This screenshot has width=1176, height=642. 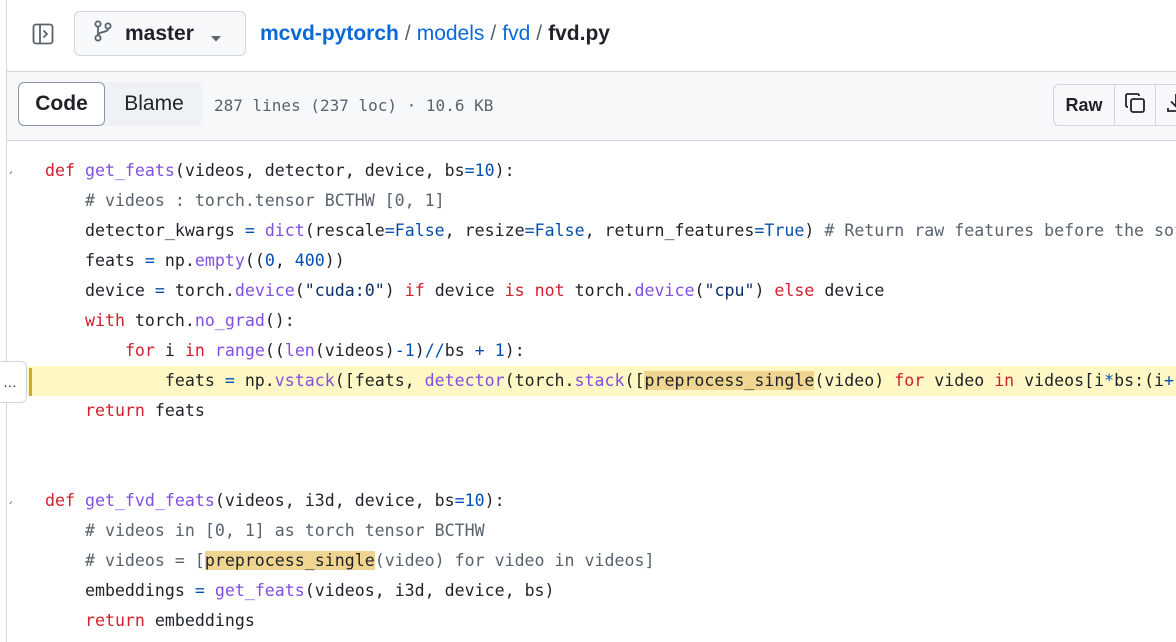 What do you see at coordinates (230, 320) in the screenshot?
I see `code-token: no_grad` at bounding box center [230, 320].